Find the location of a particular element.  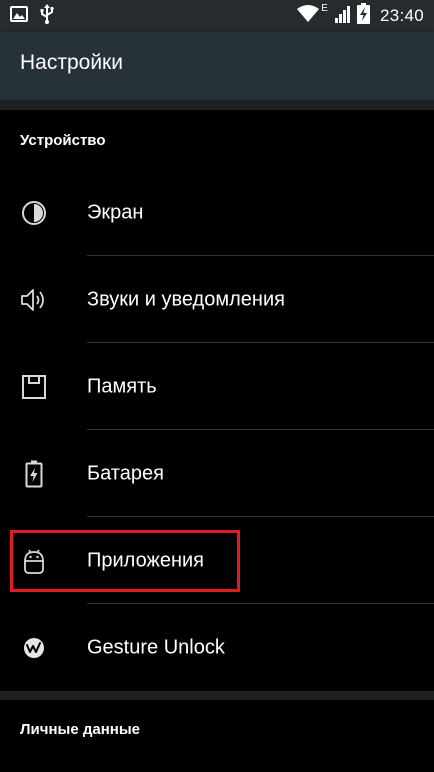

gesture-icon is located at coordinates (34, 648).